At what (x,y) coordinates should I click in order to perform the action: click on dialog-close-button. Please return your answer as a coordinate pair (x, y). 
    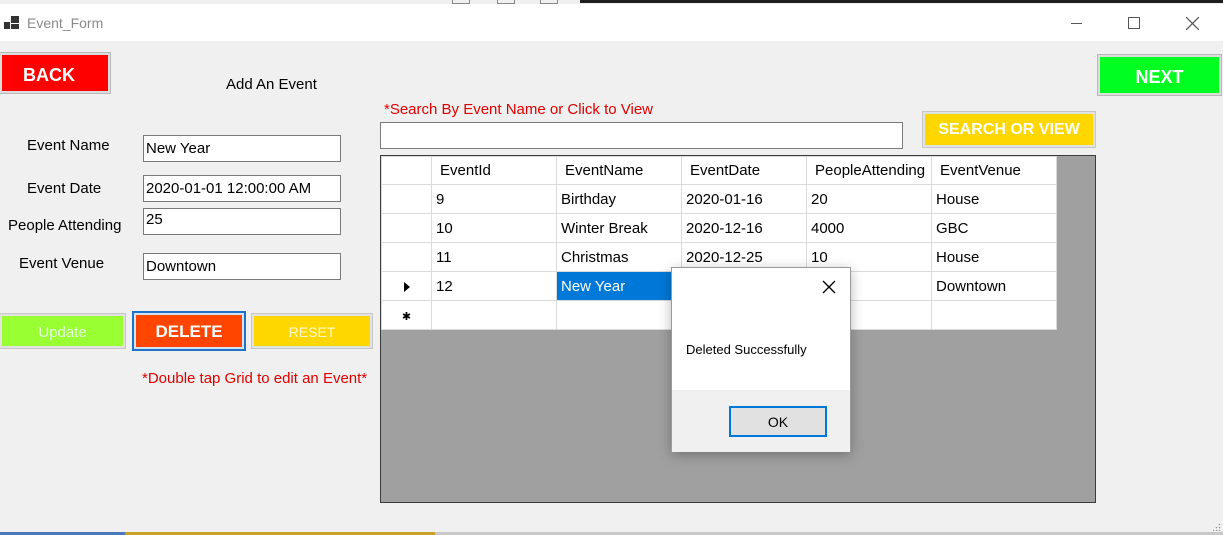
    Looking at the image, I should click on (829, 287).